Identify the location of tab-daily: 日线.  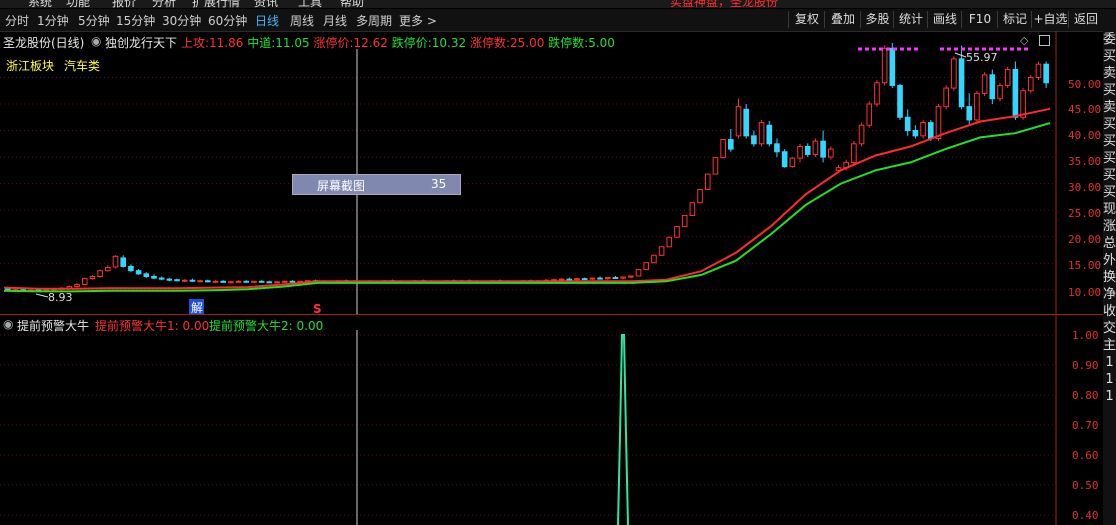
(267, 20).